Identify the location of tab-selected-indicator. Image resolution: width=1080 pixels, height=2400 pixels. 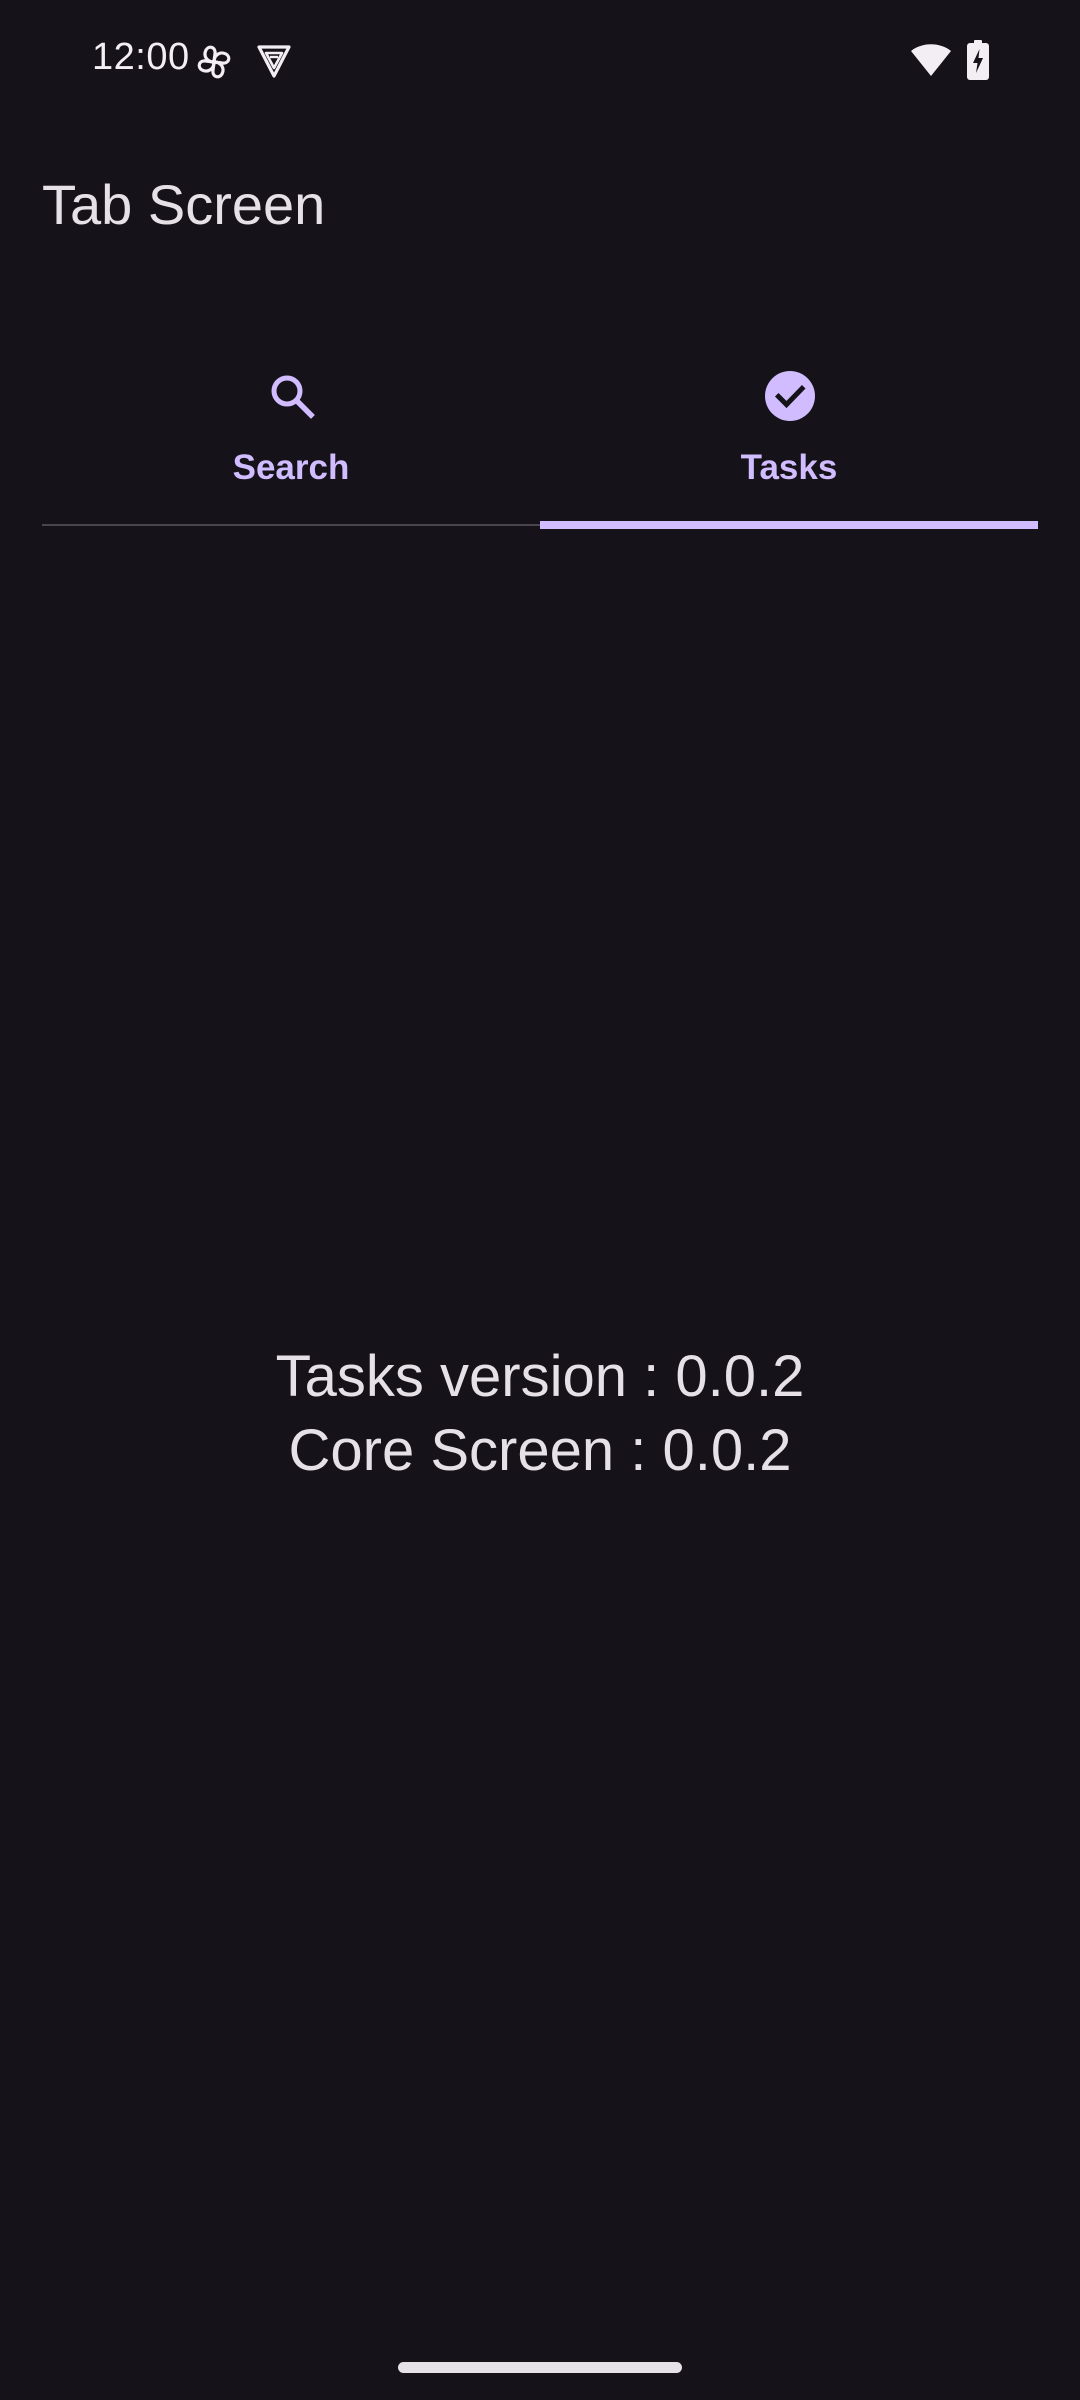
(789, 525).